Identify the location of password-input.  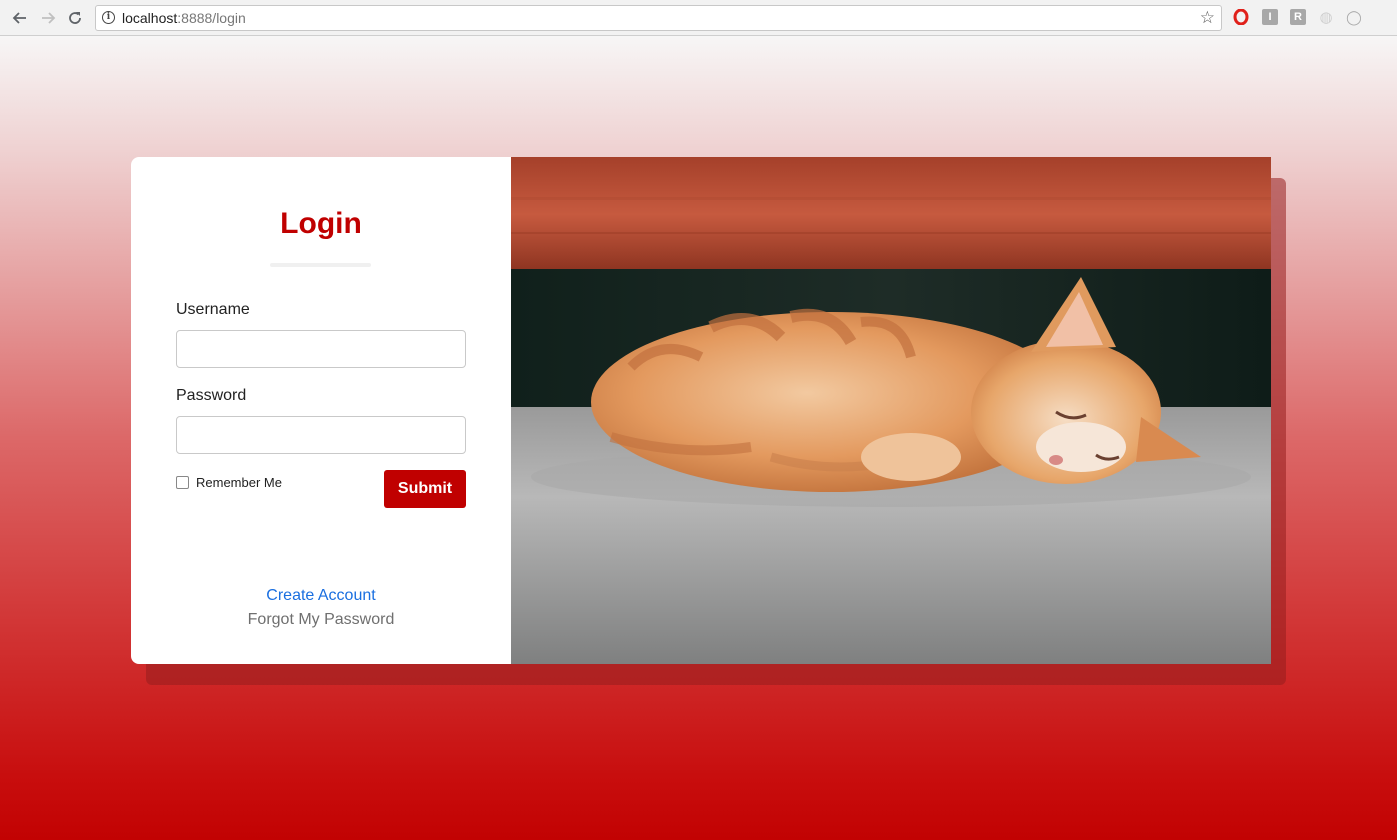
(321, 435).